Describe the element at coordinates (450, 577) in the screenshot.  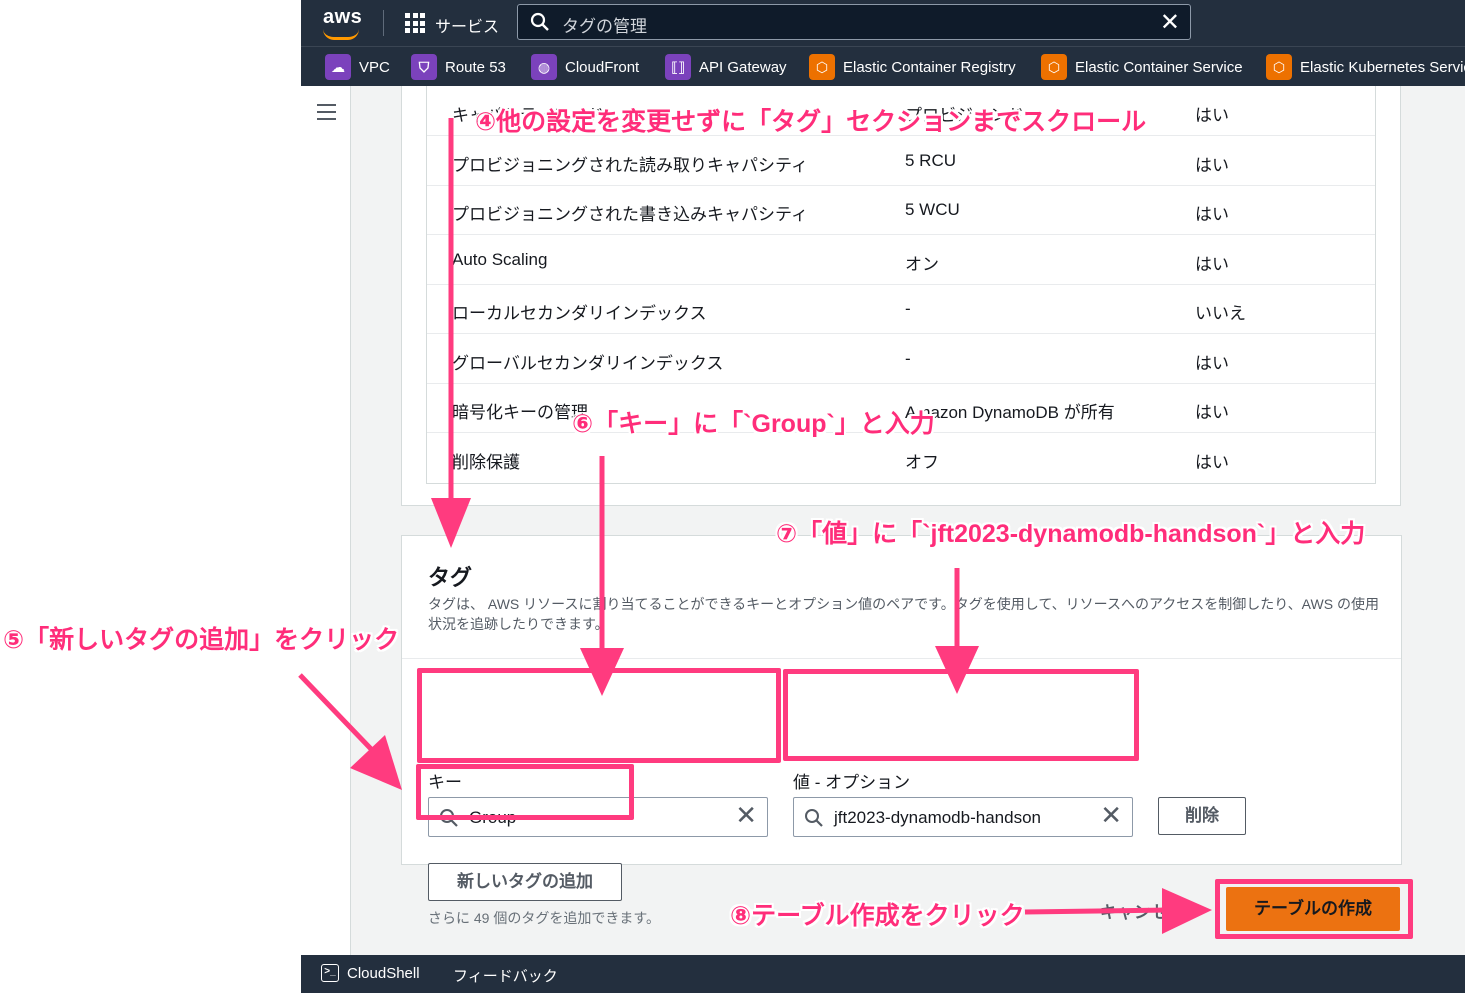
I see `tags-title: タグ` at that location.